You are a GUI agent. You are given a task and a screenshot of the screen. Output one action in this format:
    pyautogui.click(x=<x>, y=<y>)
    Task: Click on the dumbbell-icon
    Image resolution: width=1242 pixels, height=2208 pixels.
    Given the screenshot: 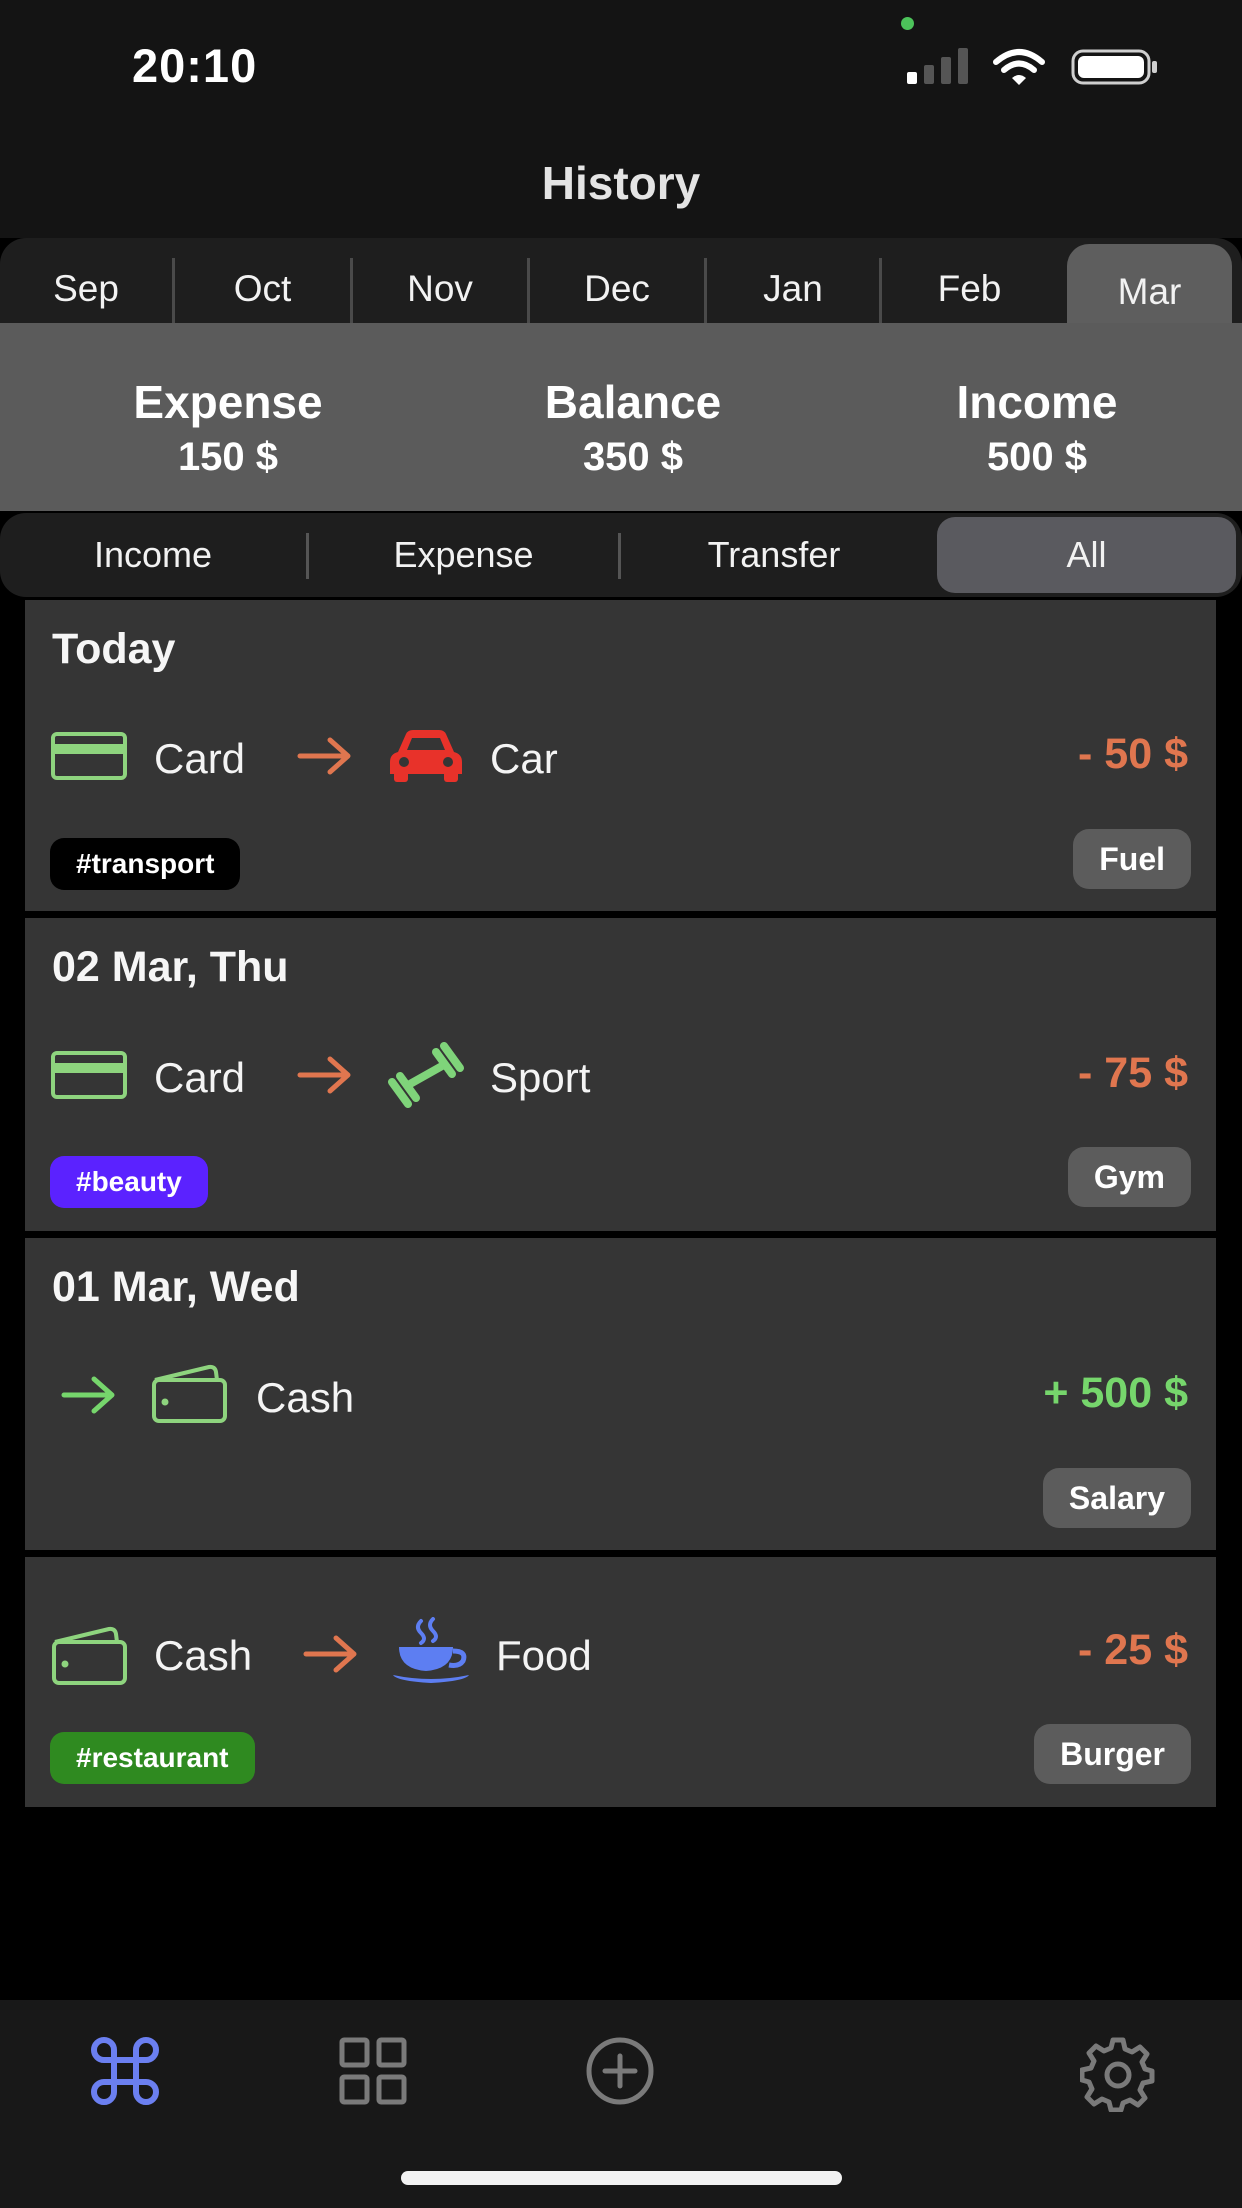 What is the action you would take?
    pyautogui.click(x=426, y=1075)
    